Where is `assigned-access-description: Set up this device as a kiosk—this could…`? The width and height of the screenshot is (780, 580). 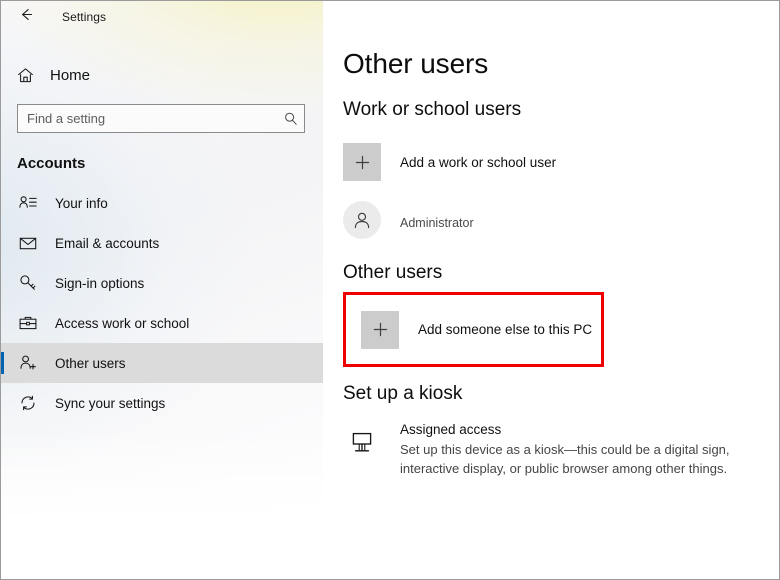 assigned-access-description: Set up this device as a kiosk—this could… is located at coordinates (565, 459).